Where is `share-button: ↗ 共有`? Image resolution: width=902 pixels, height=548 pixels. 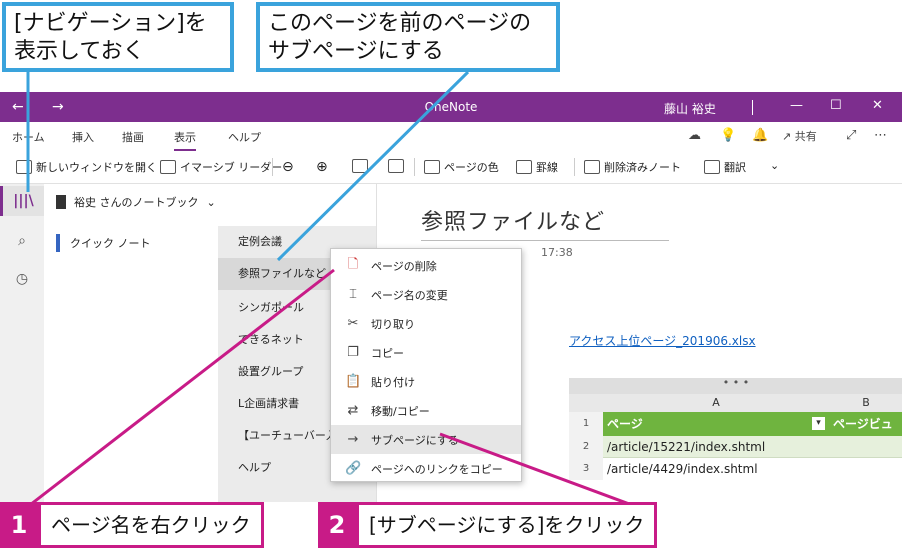 share-button: ↗ 共有 is located at coordinates (799, 136).